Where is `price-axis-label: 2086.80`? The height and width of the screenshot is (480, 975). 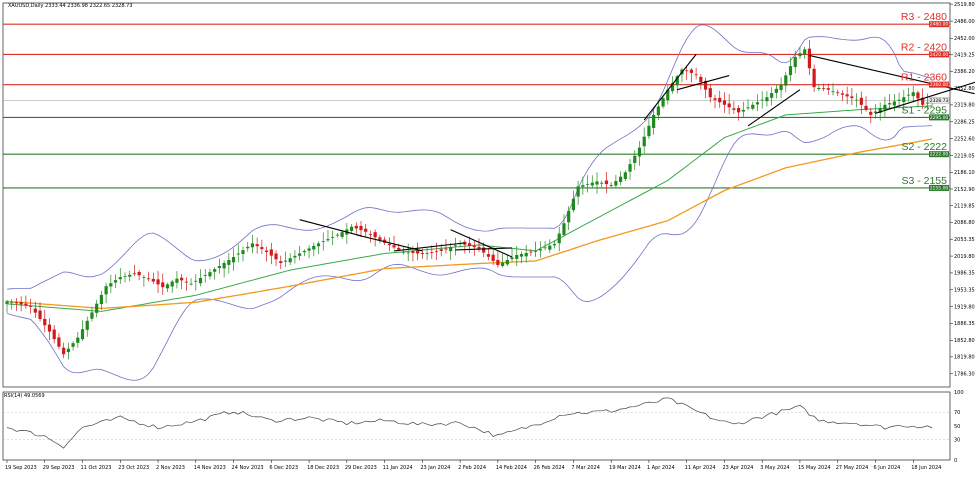
price-axis-label: 2086.80 is located at coordinates (964, 223).